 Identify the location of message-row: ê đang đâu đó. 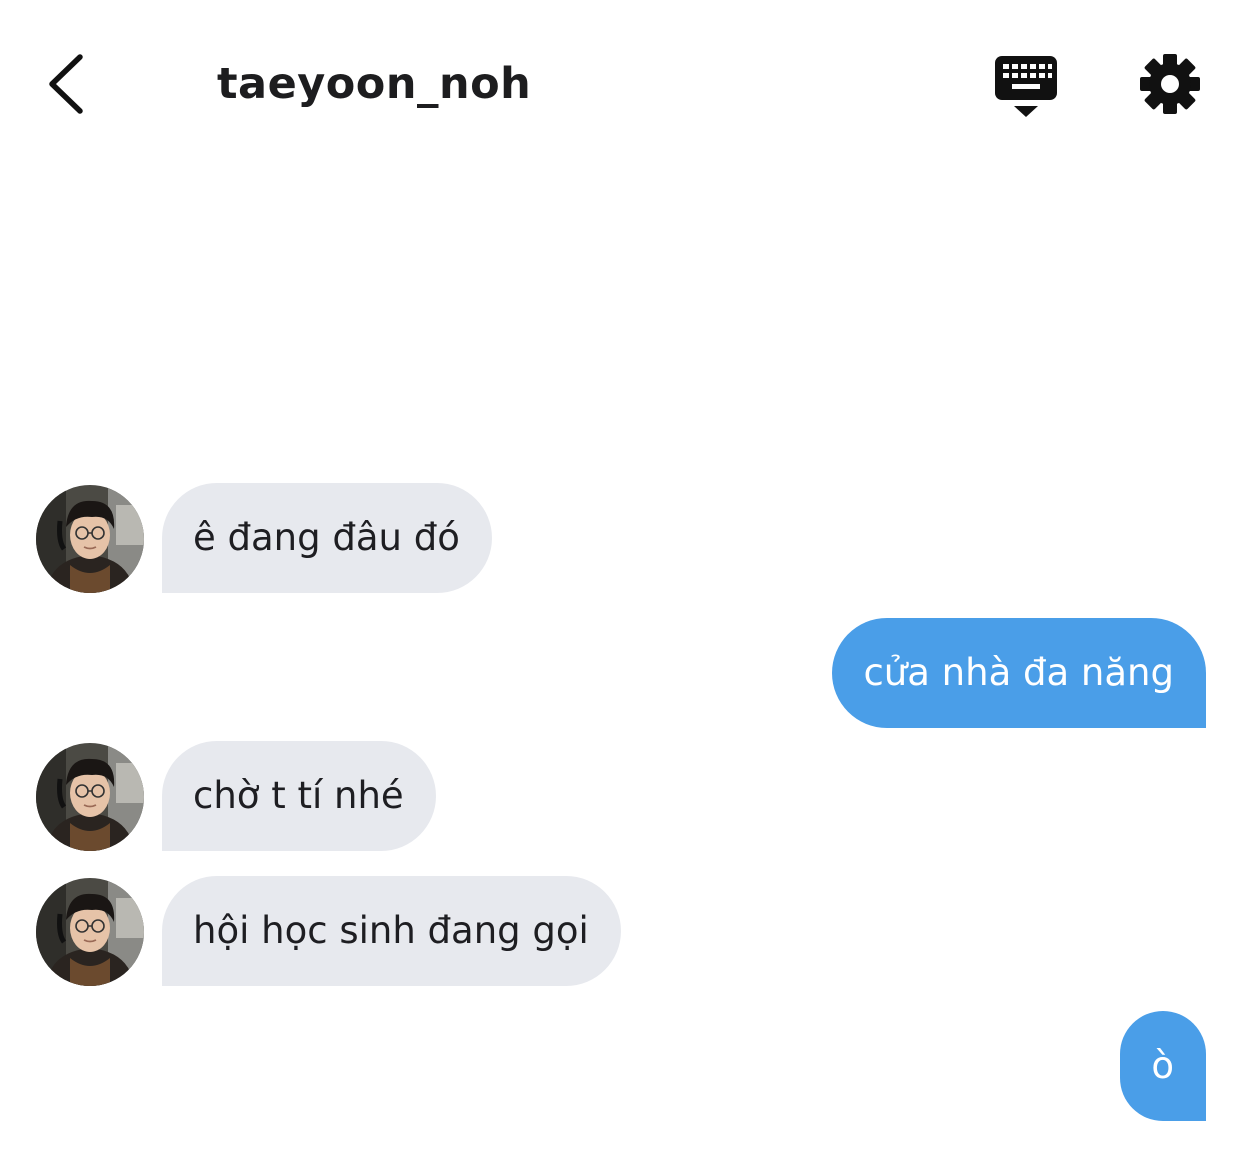
(621, 538).